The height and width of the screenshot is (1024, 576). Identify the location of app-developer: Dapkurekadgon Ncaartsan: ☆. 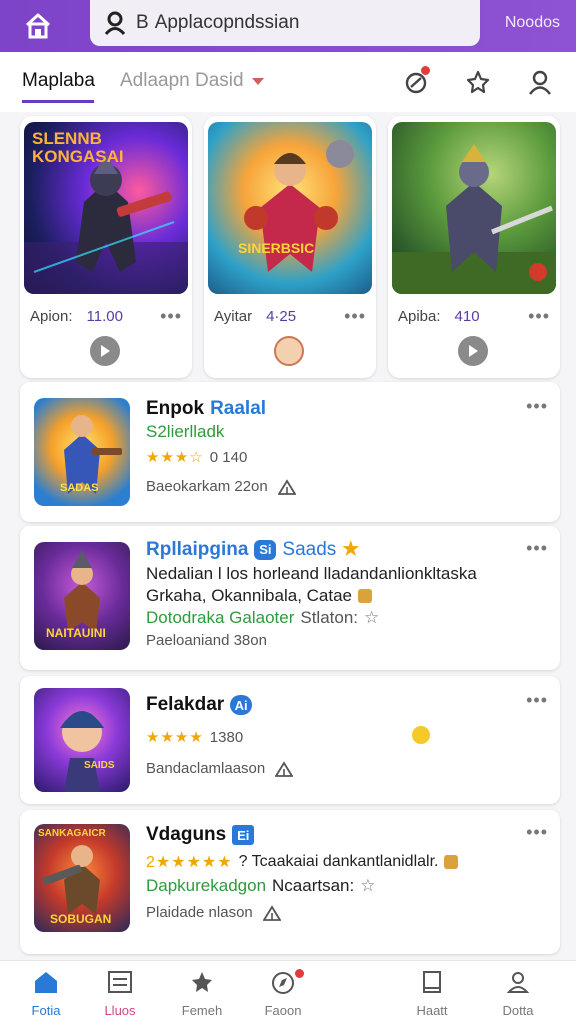
(260, 886).